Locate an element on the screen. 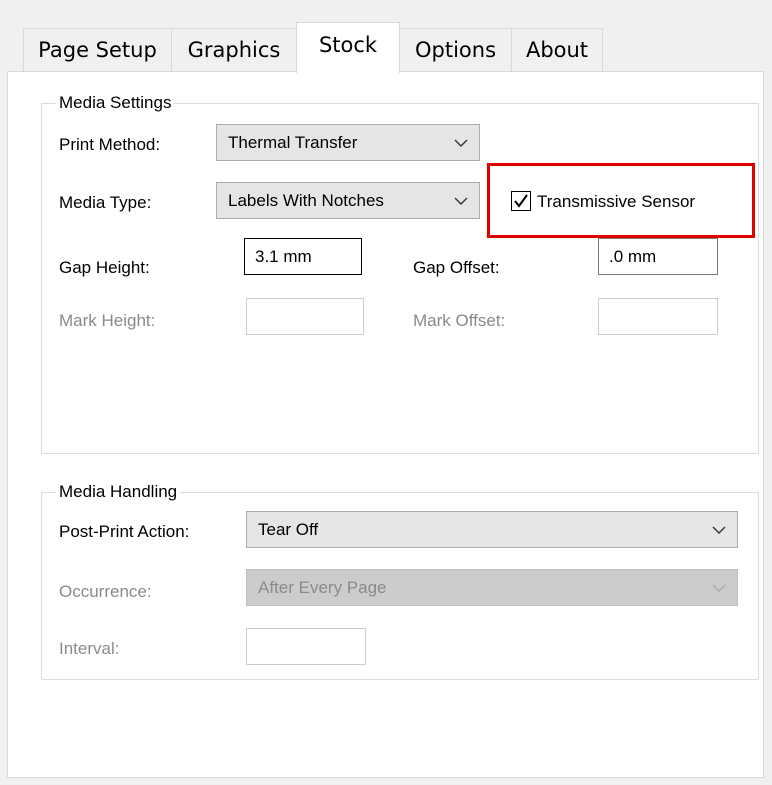 The height and width of the screenshot is (785, 772). media-handling-title: Media Handling is located at coordinates (118, 492).